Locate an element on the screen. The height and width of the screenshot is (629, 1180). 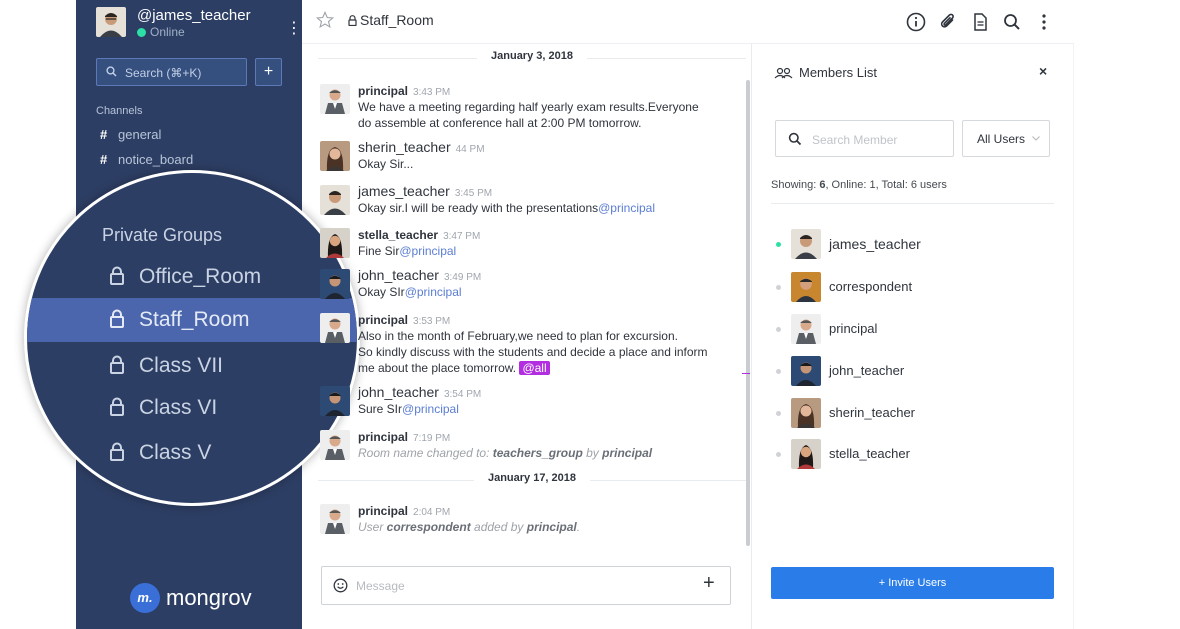
message-header: principal 2:04 PM is located at coordinates (404, 511).